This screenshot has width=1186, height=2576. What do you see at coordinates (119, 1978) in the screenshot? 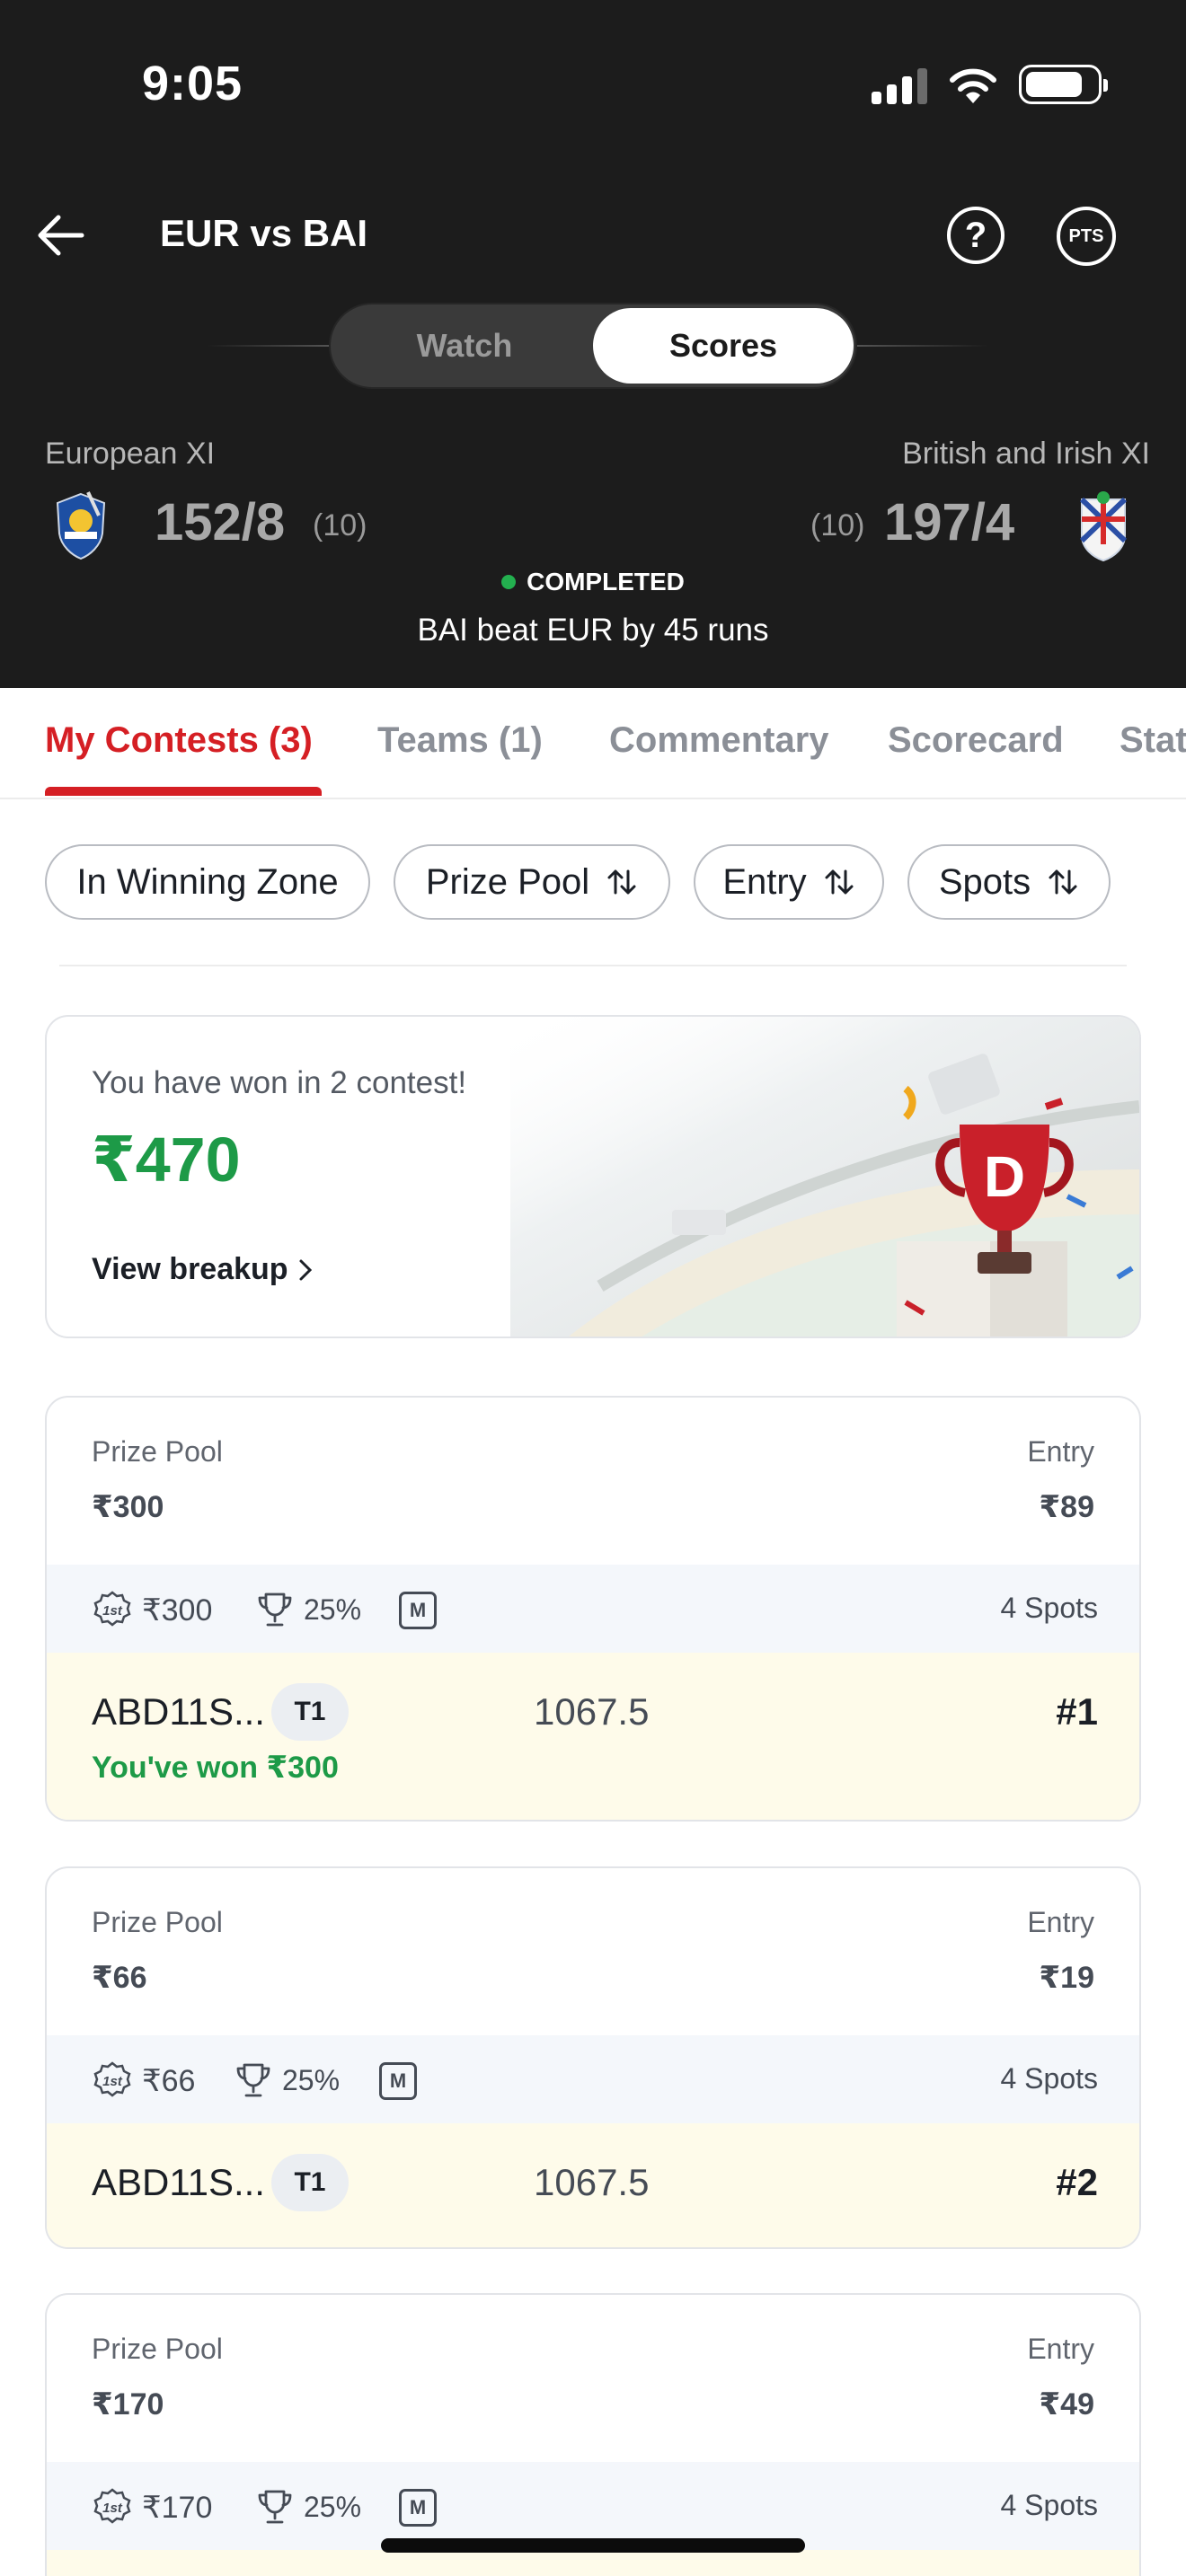
I see `prize-pool-value: ₹66` at bounding box center [119, 1978].